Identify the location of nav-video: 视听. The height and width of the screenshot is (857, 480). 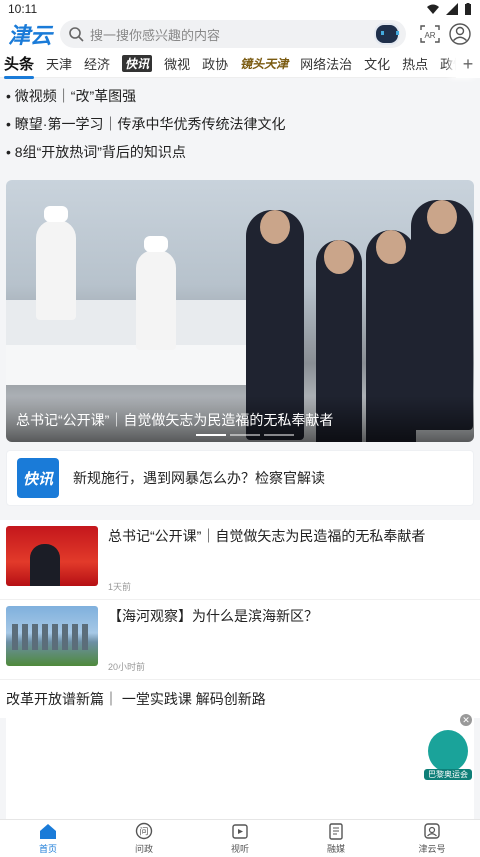
(240, 838).